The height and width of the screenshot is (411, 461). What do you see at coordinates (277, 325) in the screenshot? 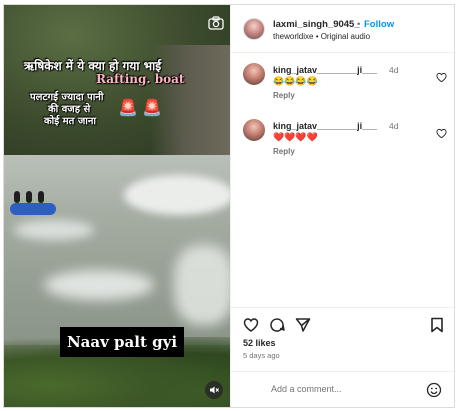
I see `comment-bubble-icon` at bounding box center [277, 325].